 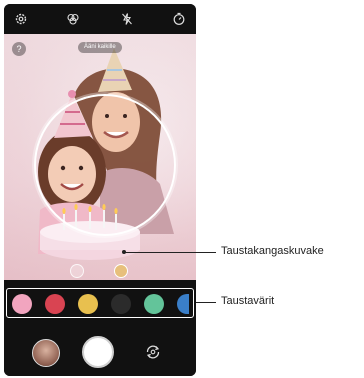 What do you see at coordinates (100, 47) in the screenshot?
I see `tip-label: Ääni kaikille` at bounding box center [100, 47].